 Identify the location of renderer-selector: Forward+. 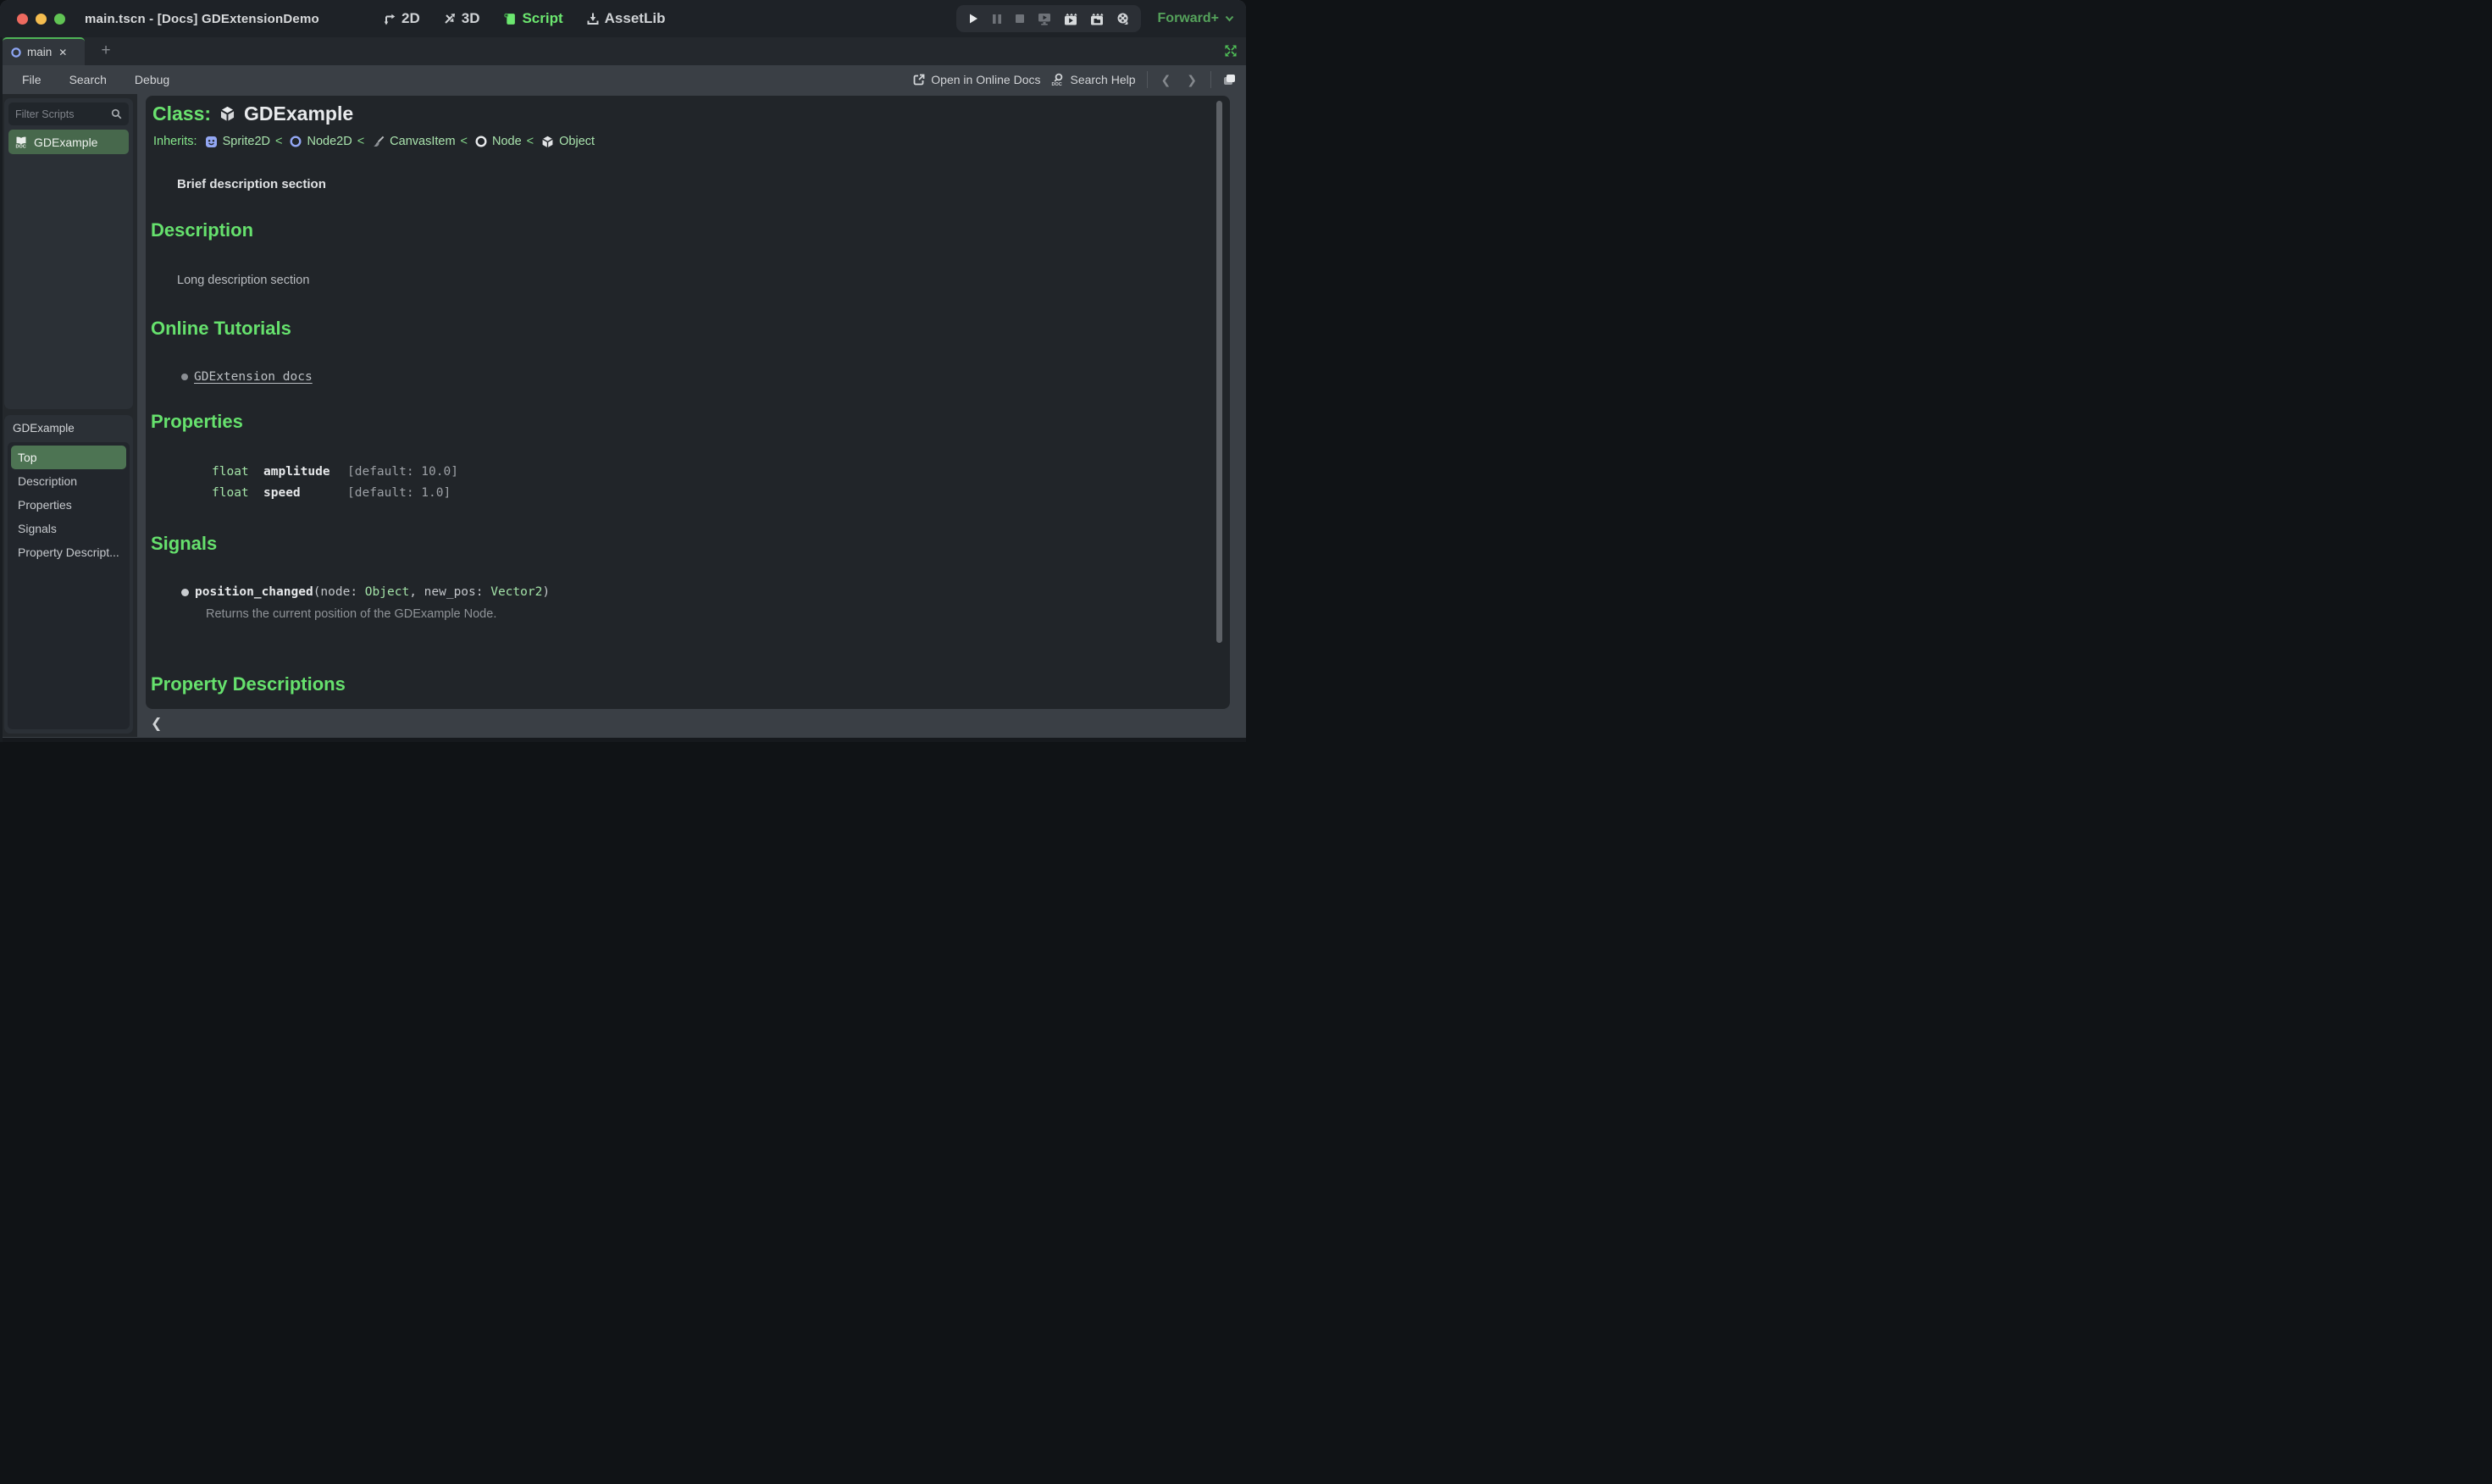
(1196, 18).